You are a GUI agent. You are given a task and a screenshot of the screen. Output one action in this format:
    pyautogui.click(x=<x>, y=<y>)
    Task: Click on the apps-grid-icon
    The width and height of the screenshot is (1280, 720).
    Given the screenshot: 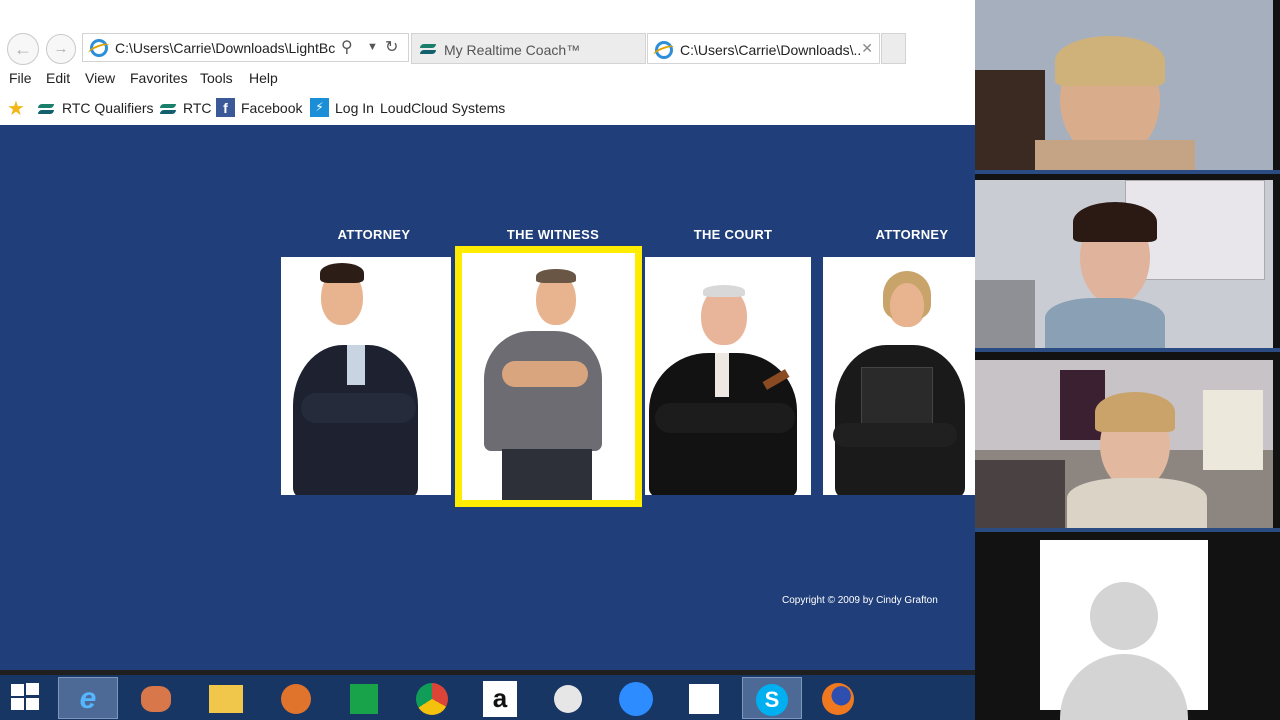 What is the action you would take?
    pyautogui.click(x=704, y=698)
    